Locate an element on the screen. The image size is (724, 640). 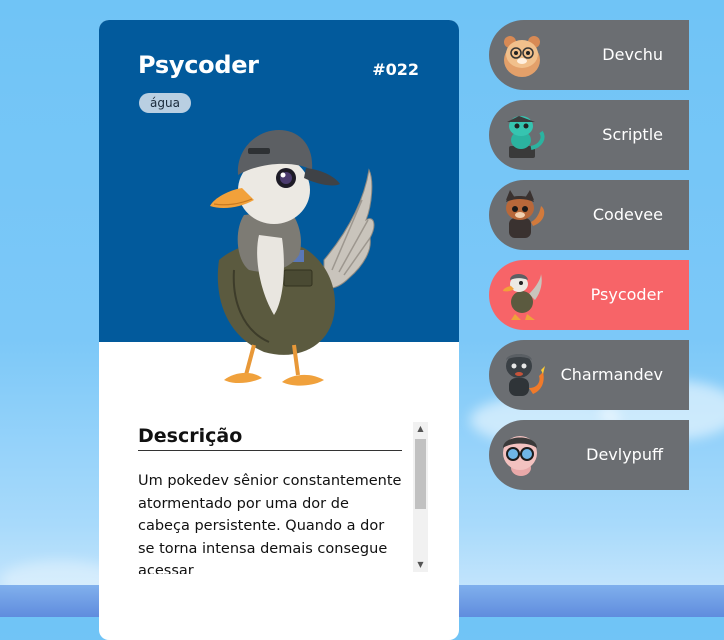
description-scrollbar: ▲ ▼ is located at coordinates (420, 497).